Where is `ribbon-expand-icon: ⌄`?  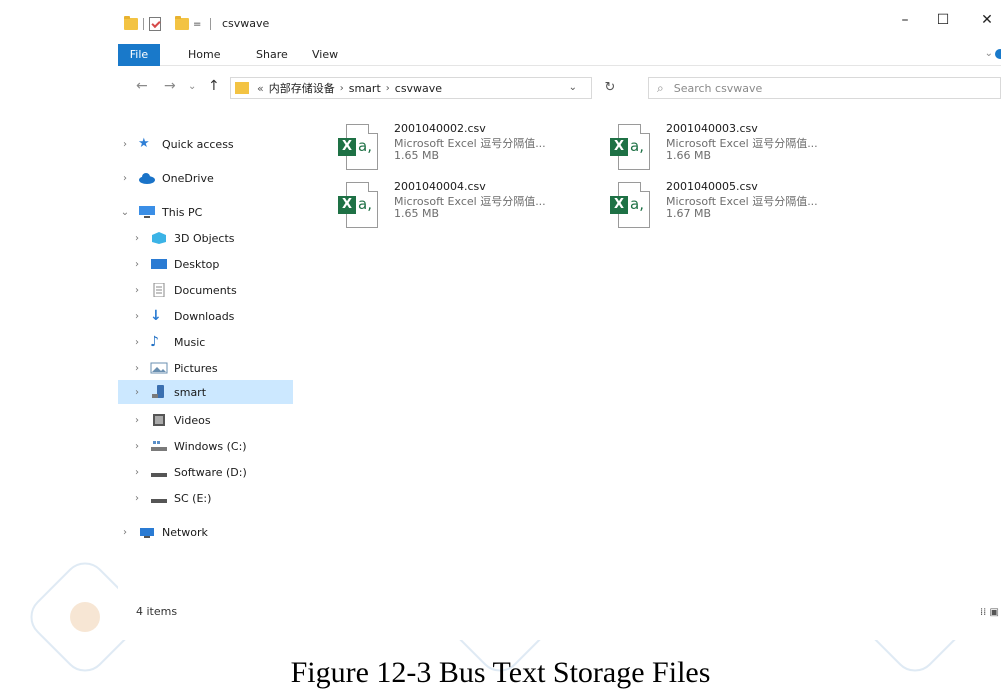 ribbon-expand-icon: ⌄ is located at coordinates (989, 53).